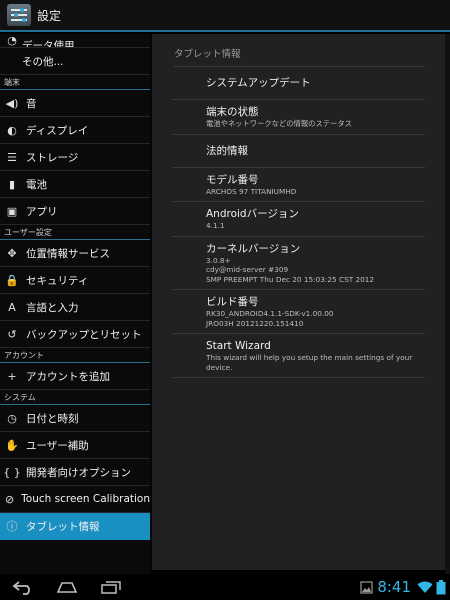 This screenshot has height=600, width=450. I want to click on sidebar-item-label: 位置情報サービス, so click(68, 253).